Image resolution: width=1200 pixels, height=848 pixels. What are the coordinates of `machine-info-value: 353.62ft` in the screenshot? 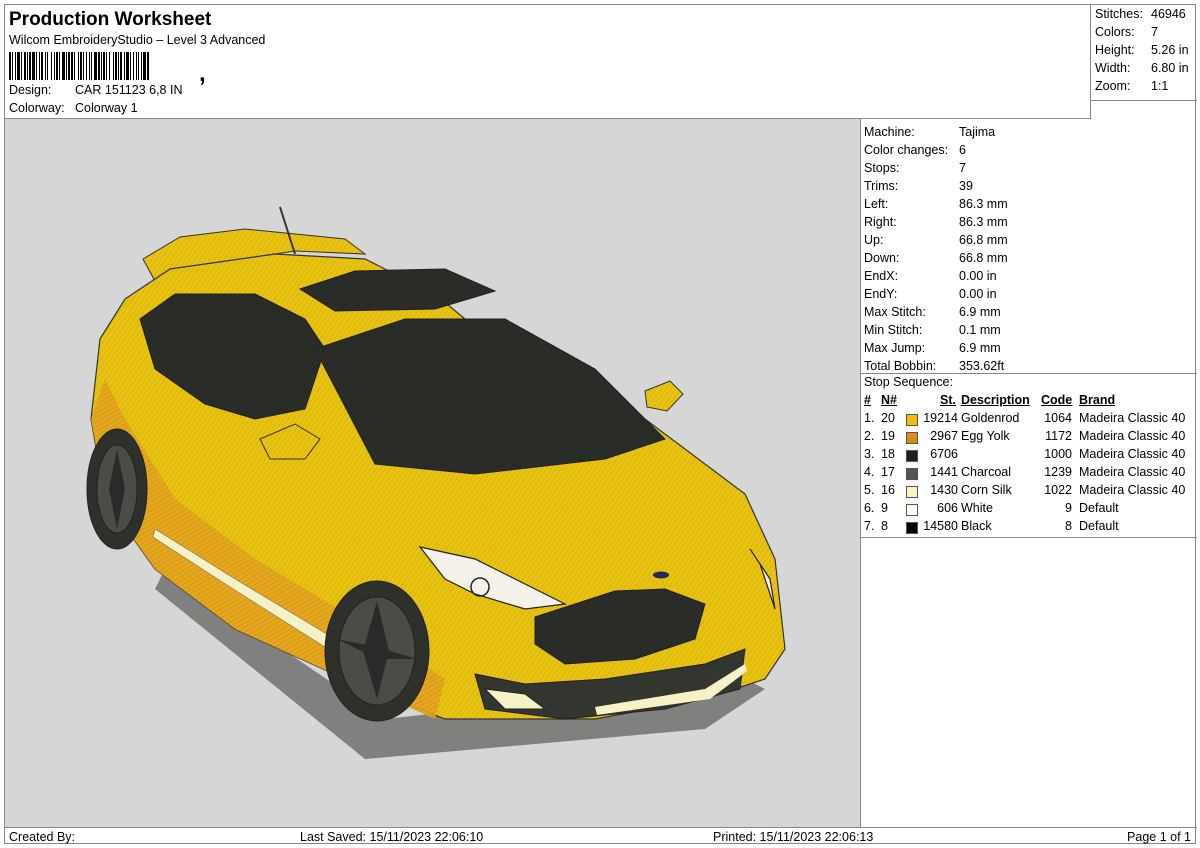 It's located at (982, 366).